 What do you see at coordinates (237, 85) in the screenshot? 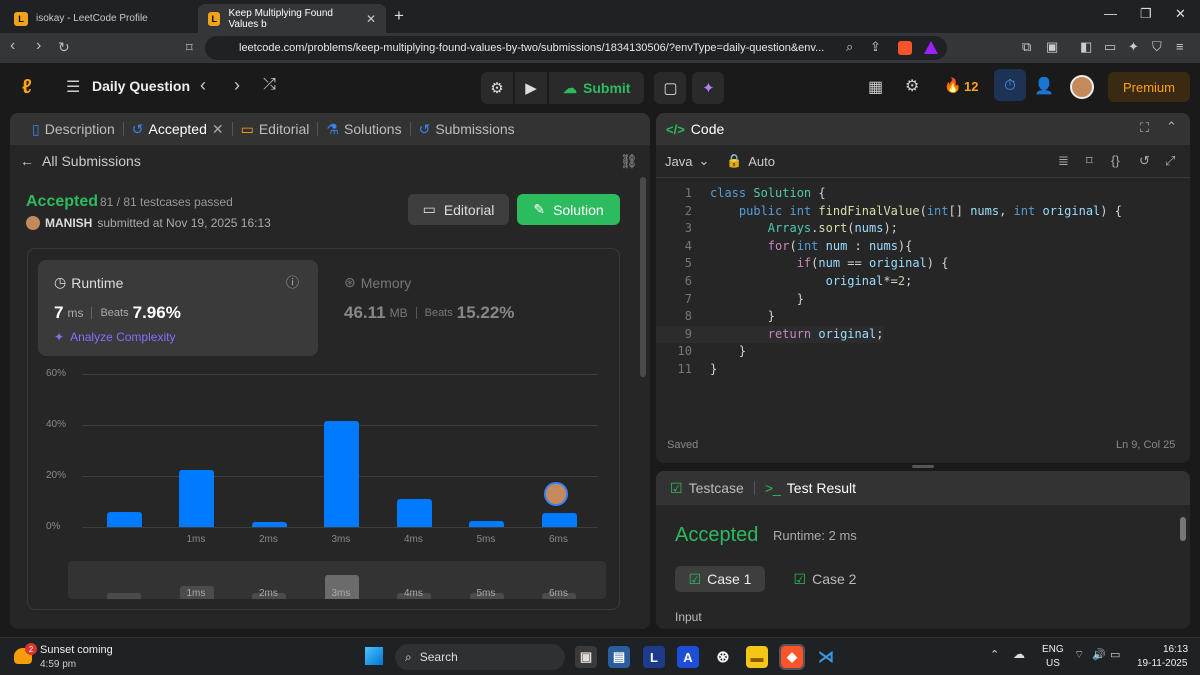
I see `next-problem-icon: ›` at bounding box center [237, 85].